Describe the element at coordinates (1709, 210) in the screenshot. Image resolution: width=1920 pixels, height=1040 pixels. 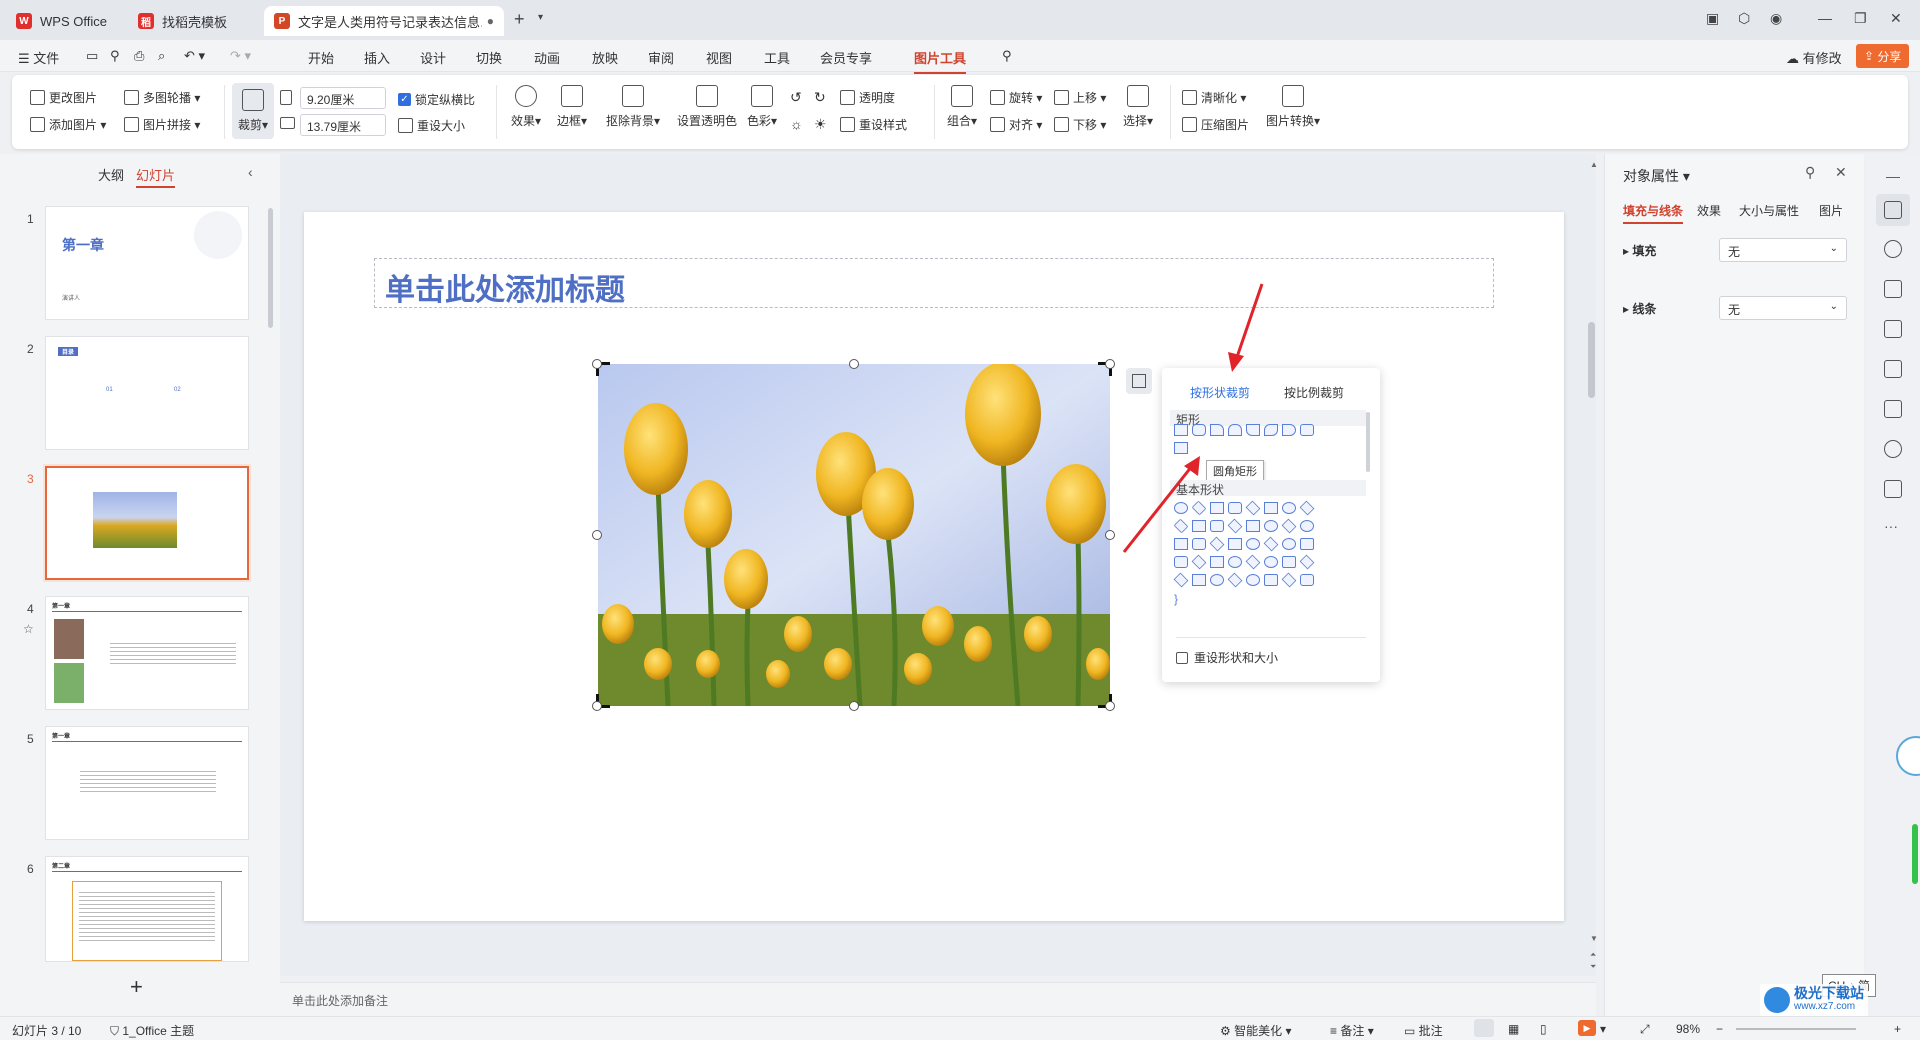
I see `tab-effects: 效果` at that location.